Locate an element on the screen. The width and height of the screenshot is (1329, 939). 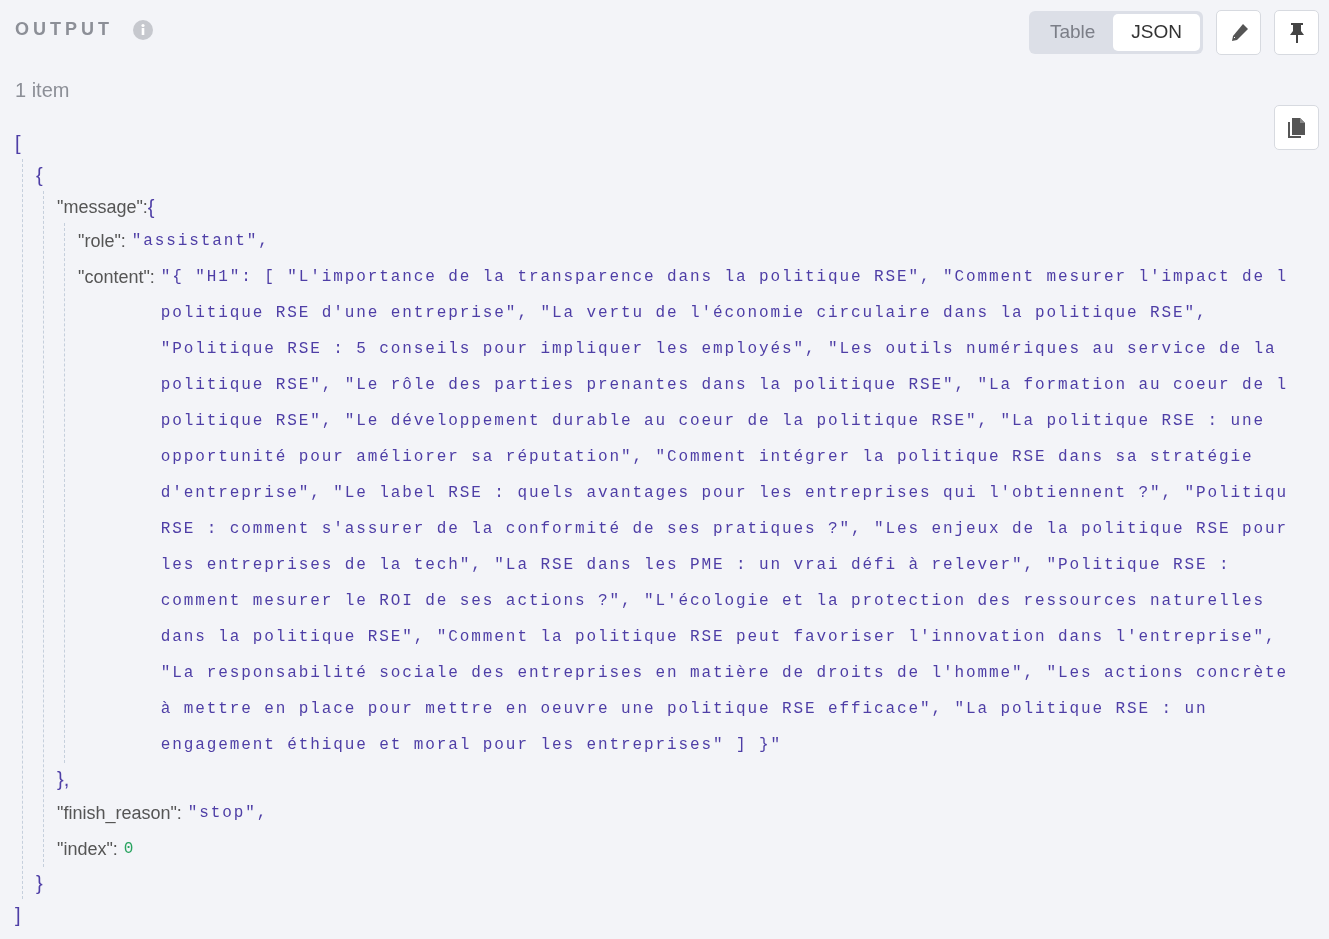
json-value: opportunité pour améliorer sa réputation", "Comment intégrer la politique RSE dans sa stratégie is located at coordinates (707, 457).